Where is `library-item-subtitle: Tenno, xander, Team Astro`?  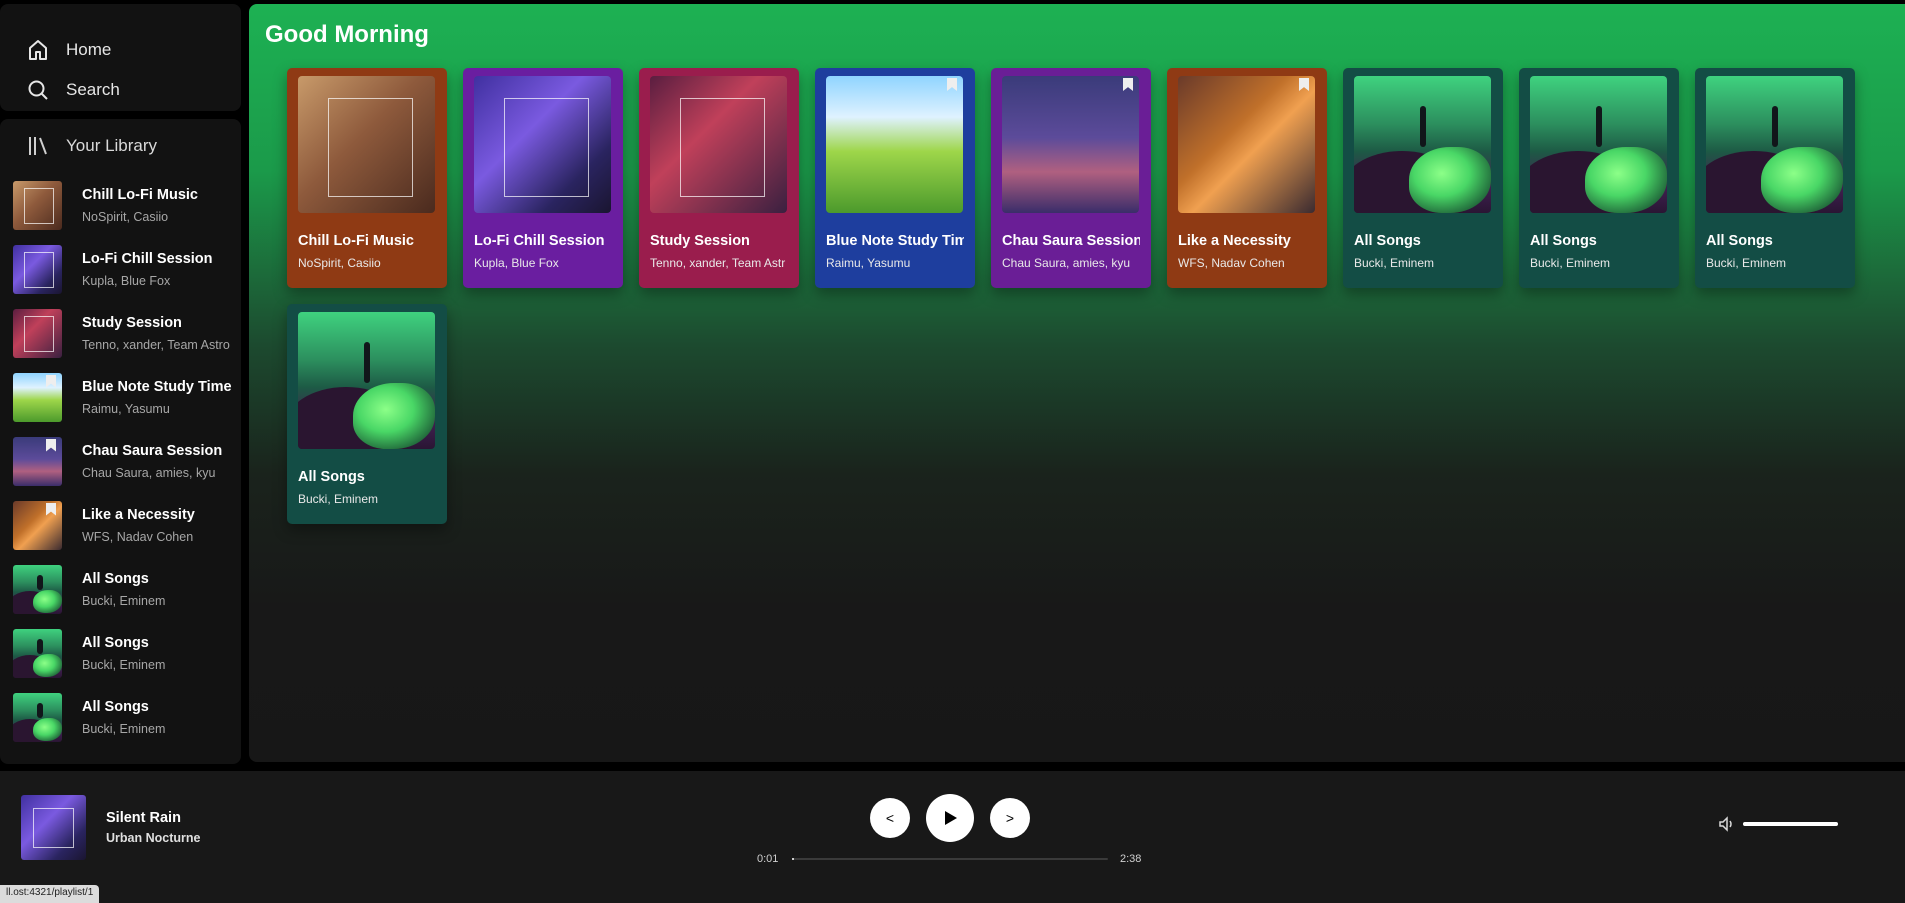 library-item-subtitle: Tenno, xander, Team Astro is located at coordinates (156, 345).